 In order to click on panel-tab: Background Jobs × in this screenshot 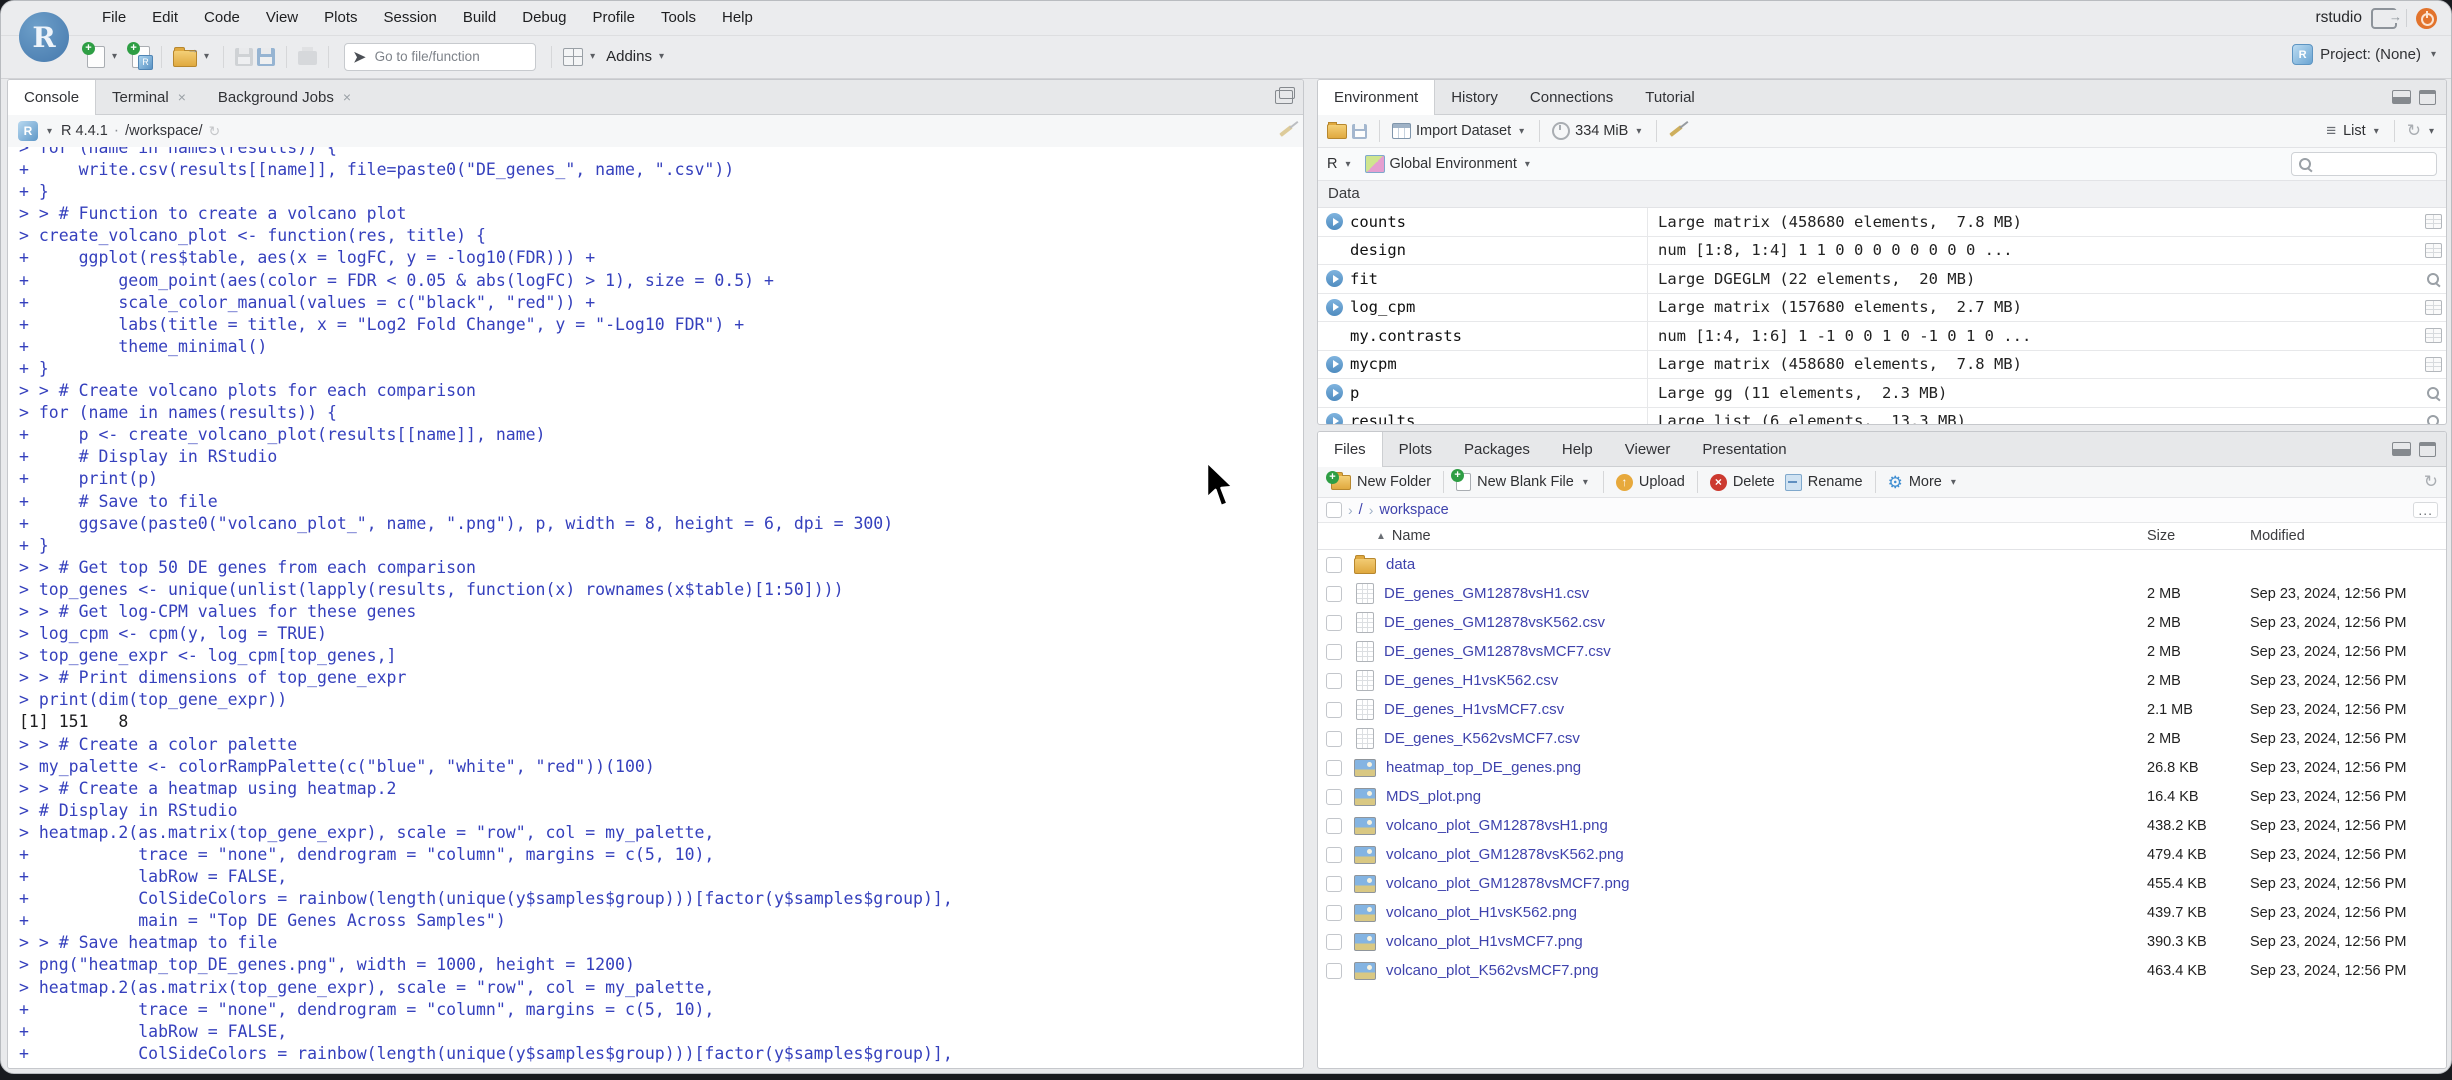, I will do `click(284, 97)`.